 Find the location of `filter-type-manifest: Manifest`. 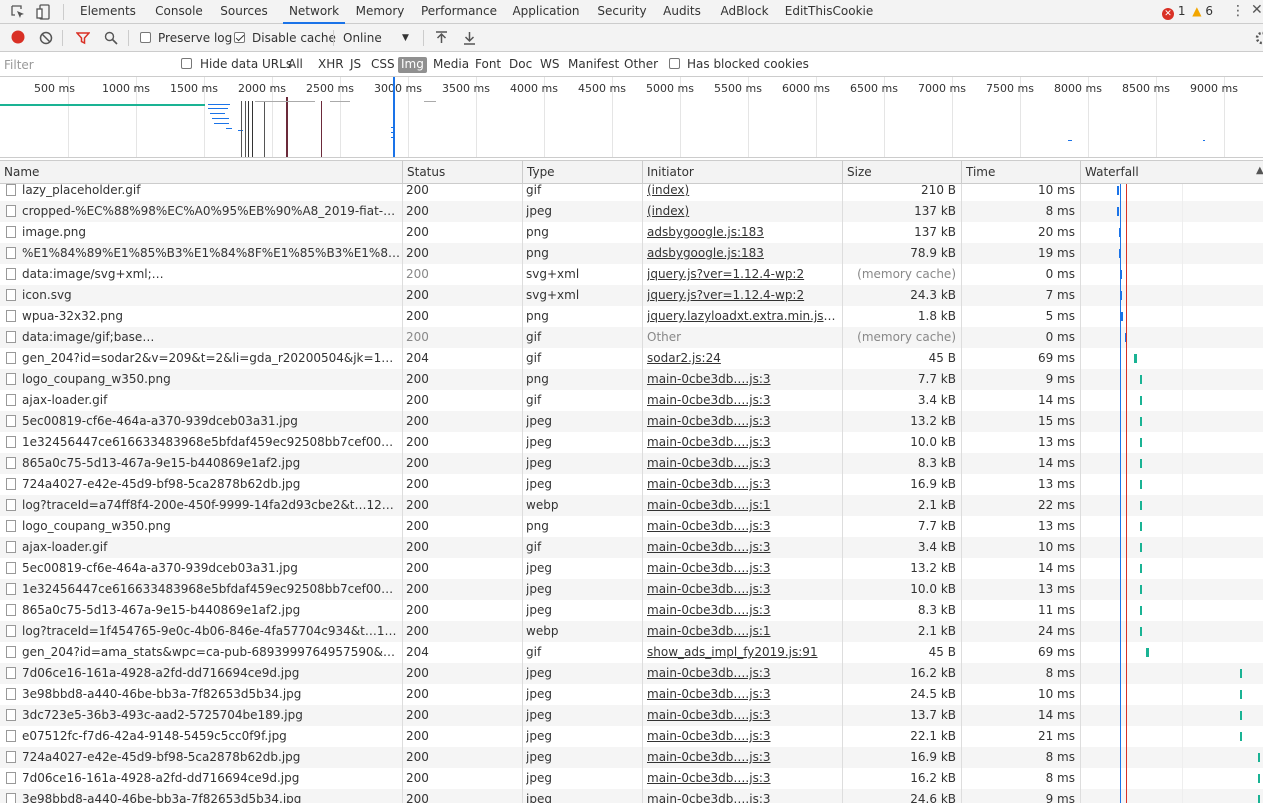

filter-type-manifest: Manifest is located at coordinates (593, 65).